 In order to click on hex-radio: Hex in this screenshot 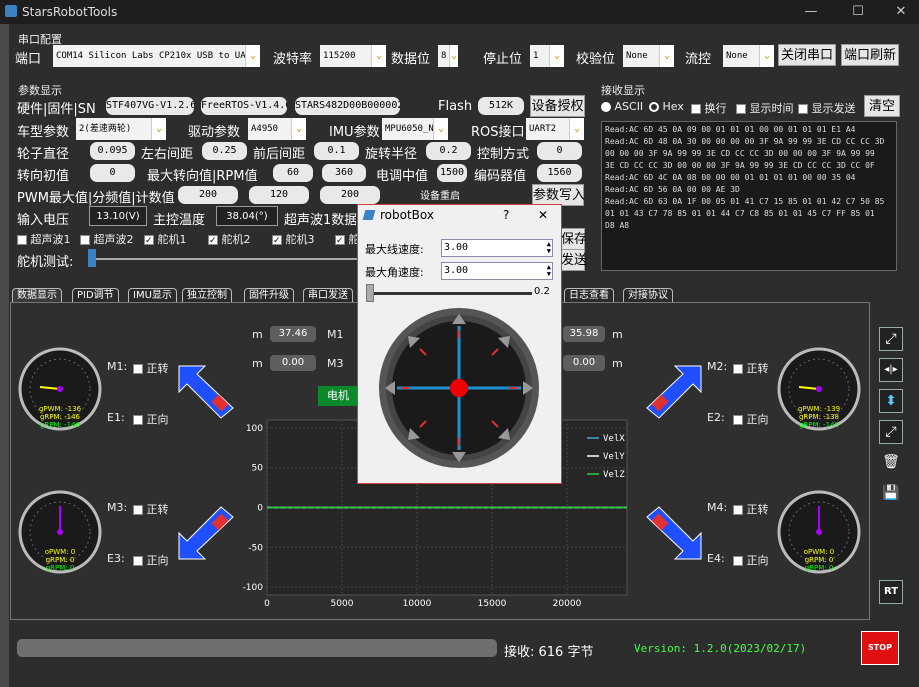, I will do `click(666, 106)`.